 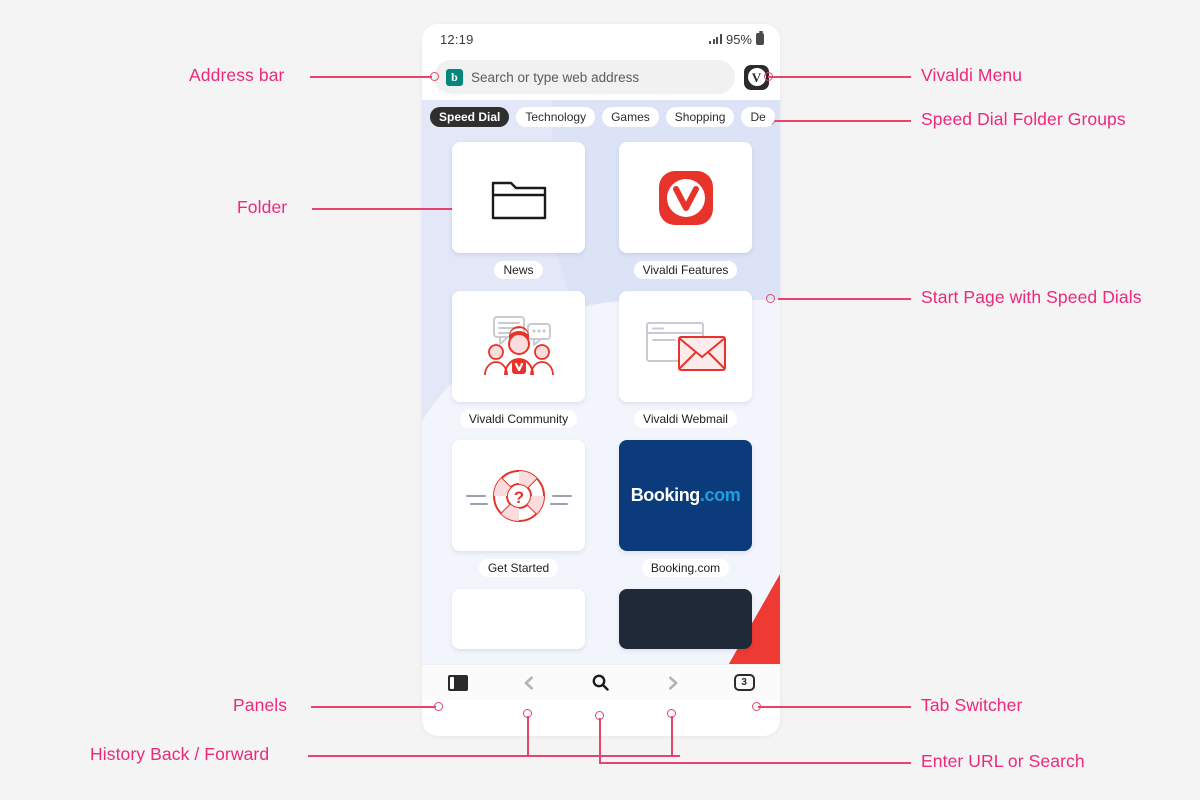 I want to click on folder-icon, so click(x=518, y=200).